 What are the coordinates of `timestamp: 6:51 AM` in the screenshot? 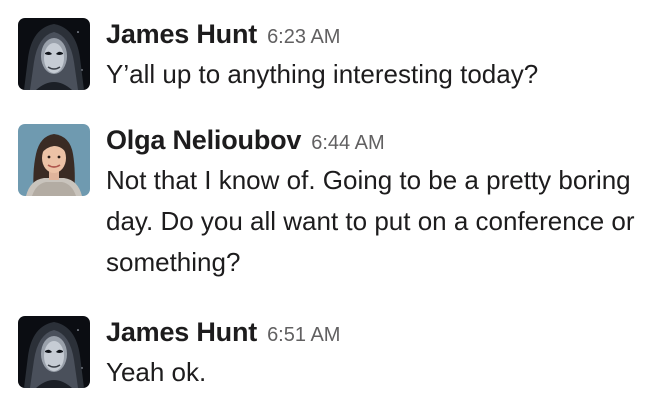 It's located at (303, 335).